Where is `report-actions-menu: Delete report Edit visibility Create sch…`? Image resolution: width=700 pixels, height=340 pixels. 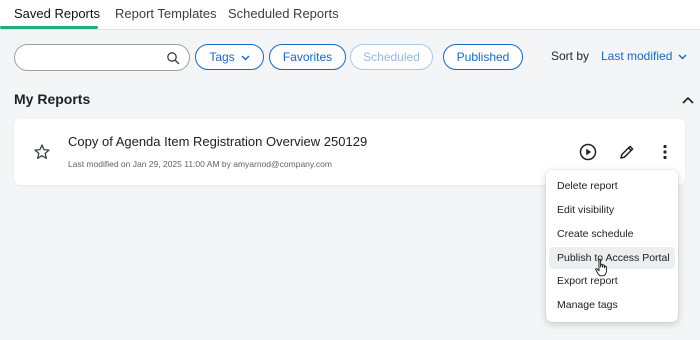
report-actions-menu: Delete report Edit visibility Create sch… is located at coordinates (612, 246).